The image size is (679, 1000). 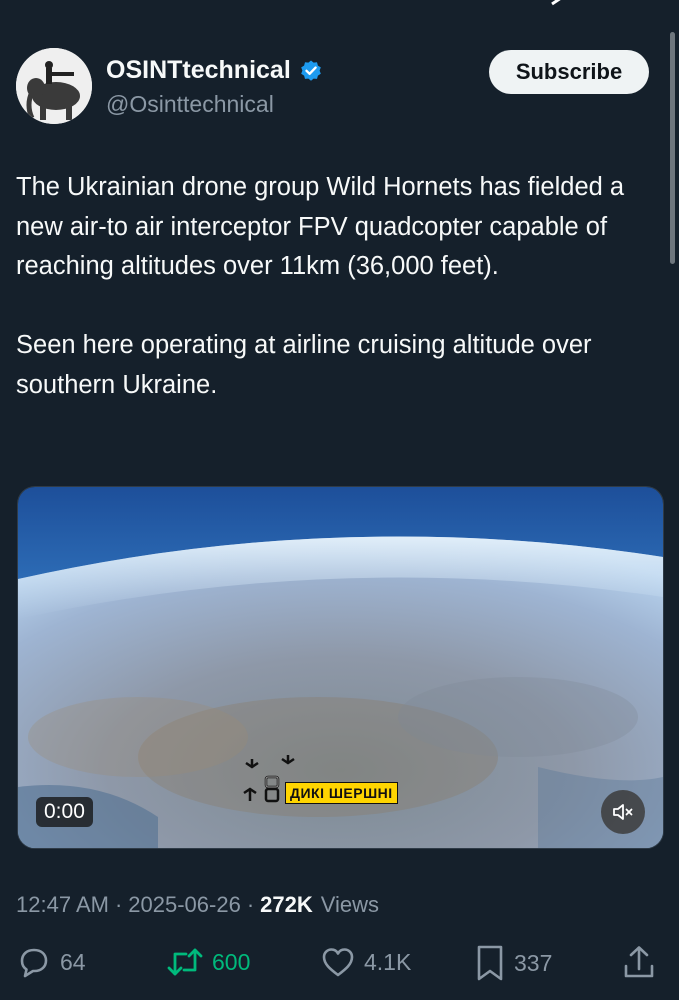 What do you see at coordinates (341, 793) in the screenshot?
I see `watermark-label: ДИКІ ШЕРШНІ` at bounding box center [341, 793].